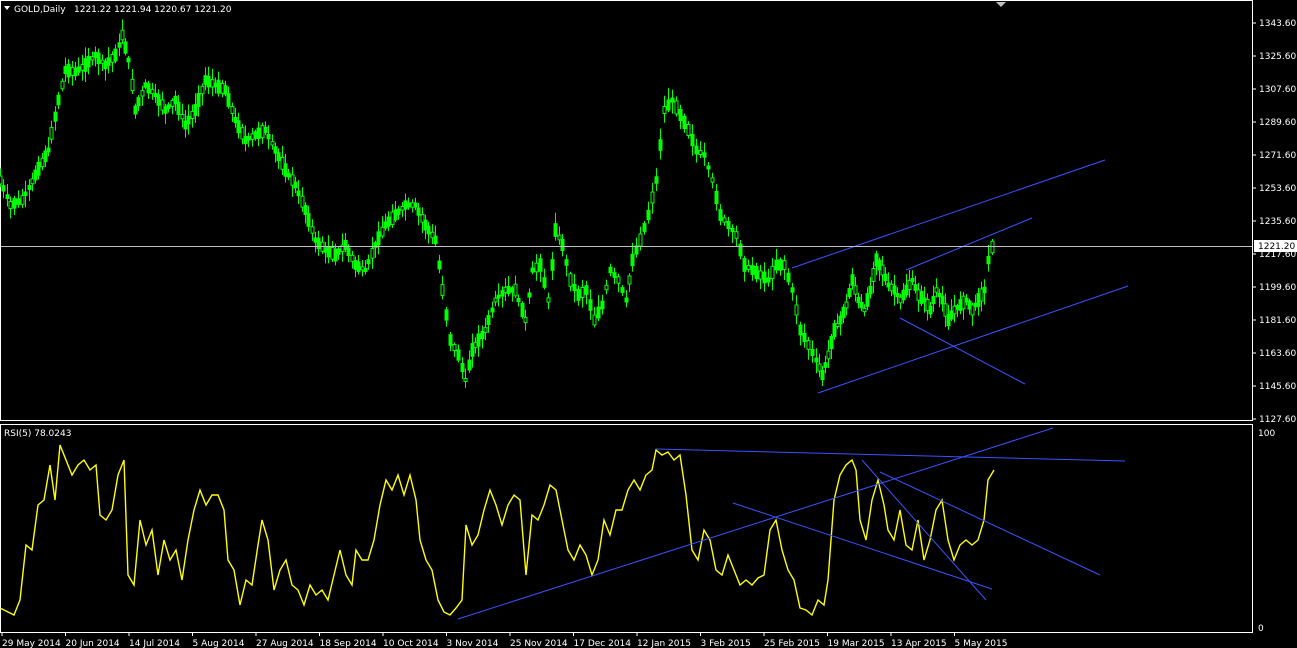  What do you see at coordinates (411, 643) in the screenshot?
I see `date-tick-label: 10 Oct 2014` at bounding box center [411, 643].